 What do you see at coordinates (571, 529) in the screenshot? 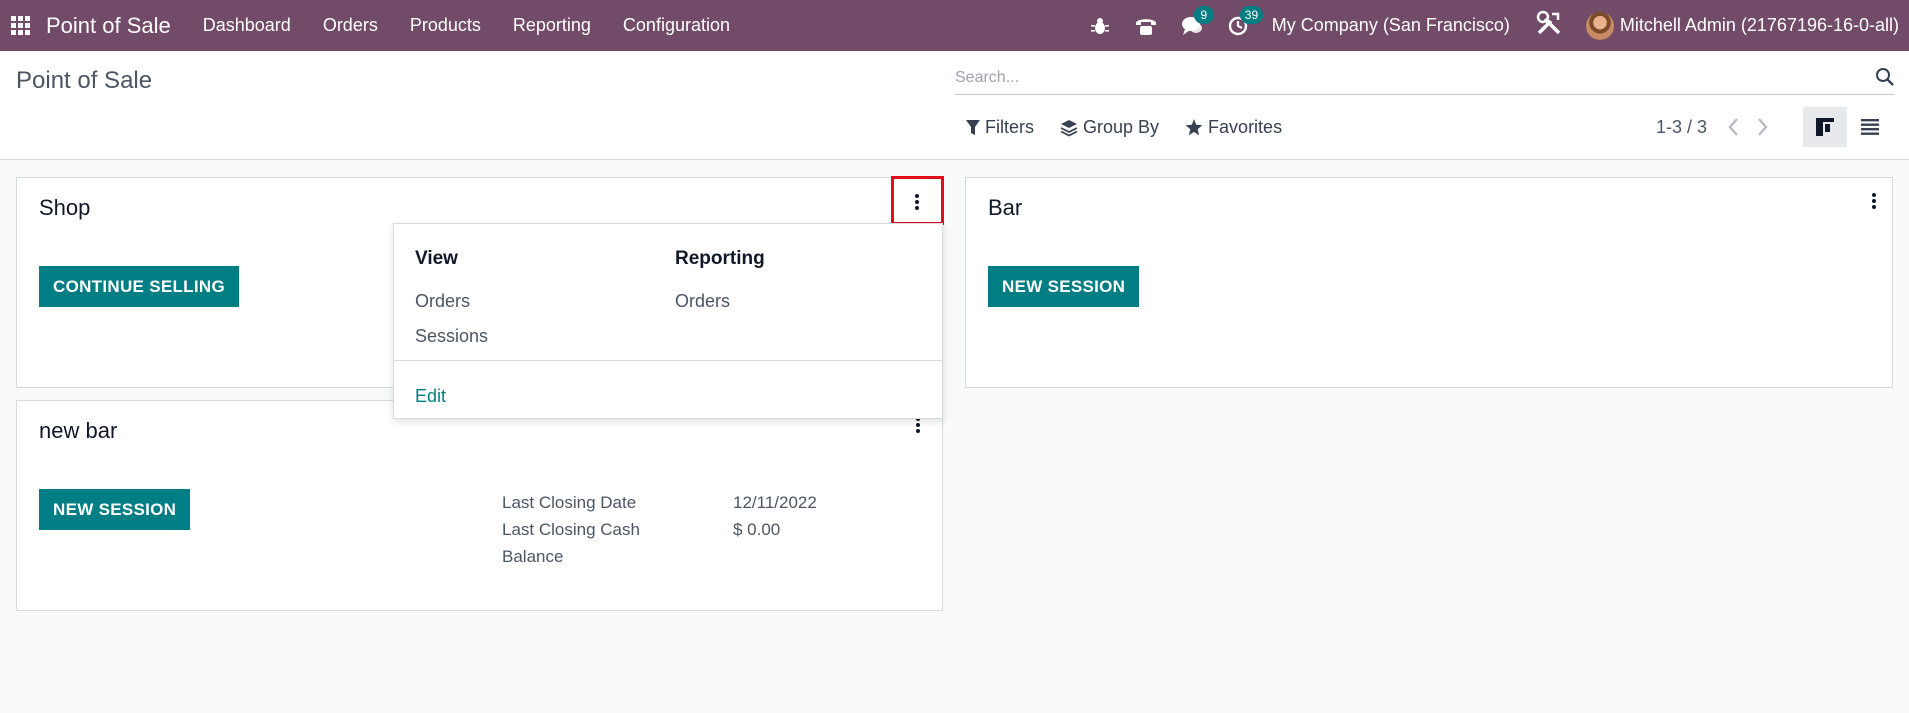
I see `last-closing-cash-label: Last Closing Cash` at bounding box center [571, 529].